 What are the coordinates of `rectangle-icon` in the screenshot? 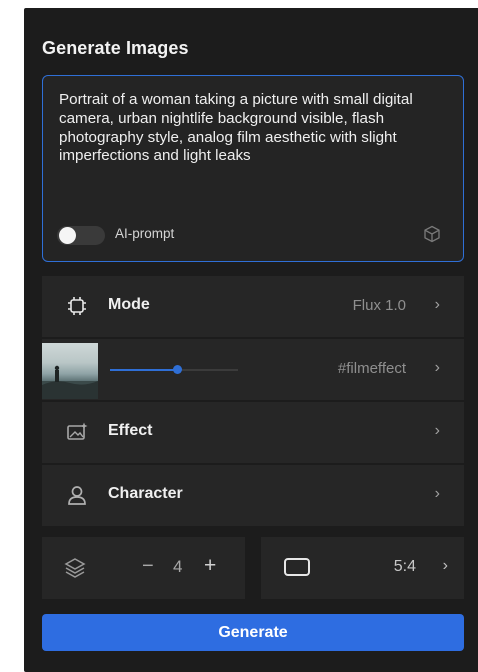 It's located at (297, 567).